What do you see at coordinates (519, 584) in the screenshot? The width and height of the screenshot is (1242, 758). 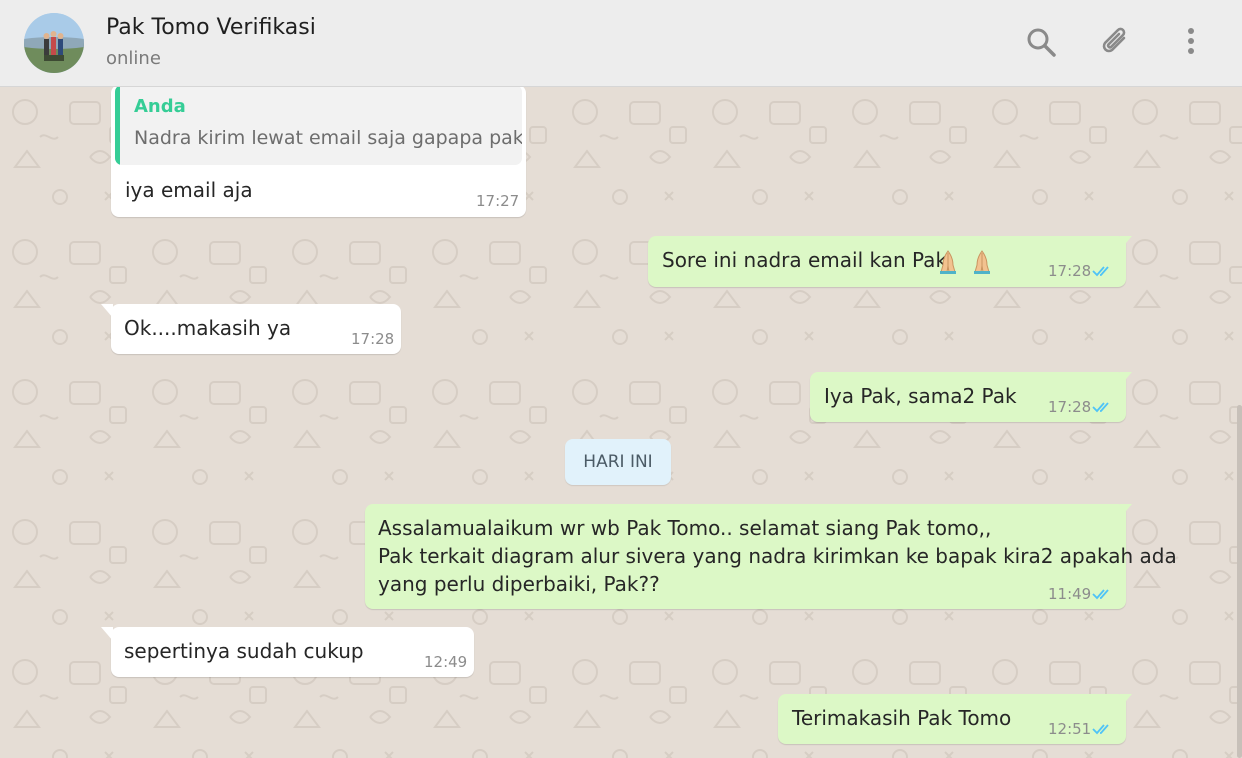 I see `message-text-line: yang perlu diperbaiki, Pak??` at bounding box center [519, 584].